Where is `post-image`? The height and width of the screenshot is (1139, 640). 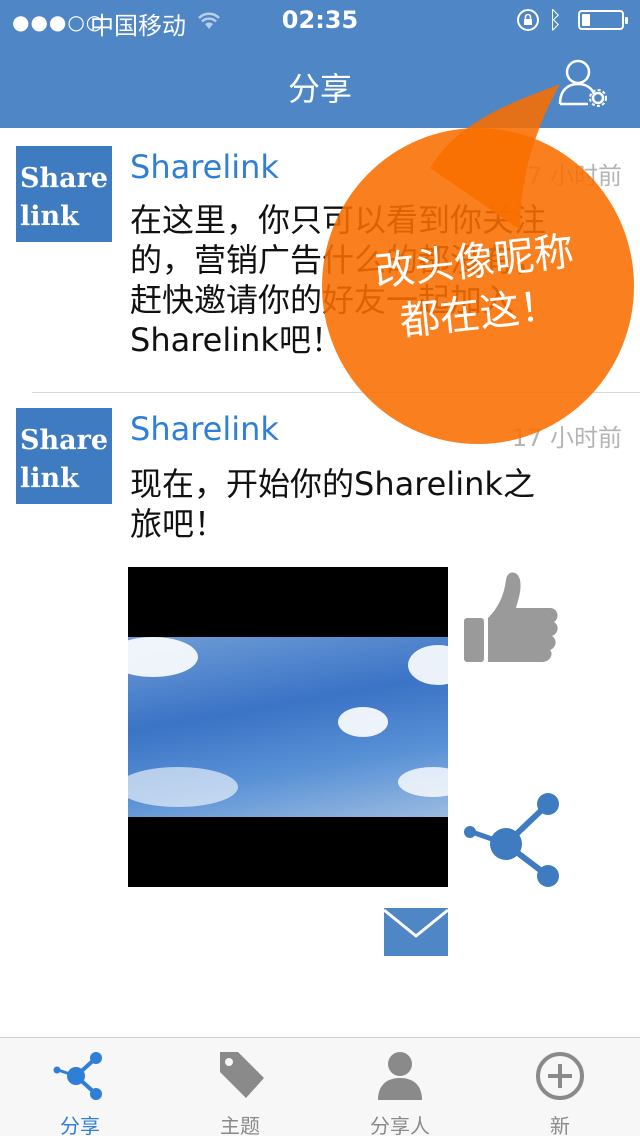 post-image is located at coordinates (288, 727).